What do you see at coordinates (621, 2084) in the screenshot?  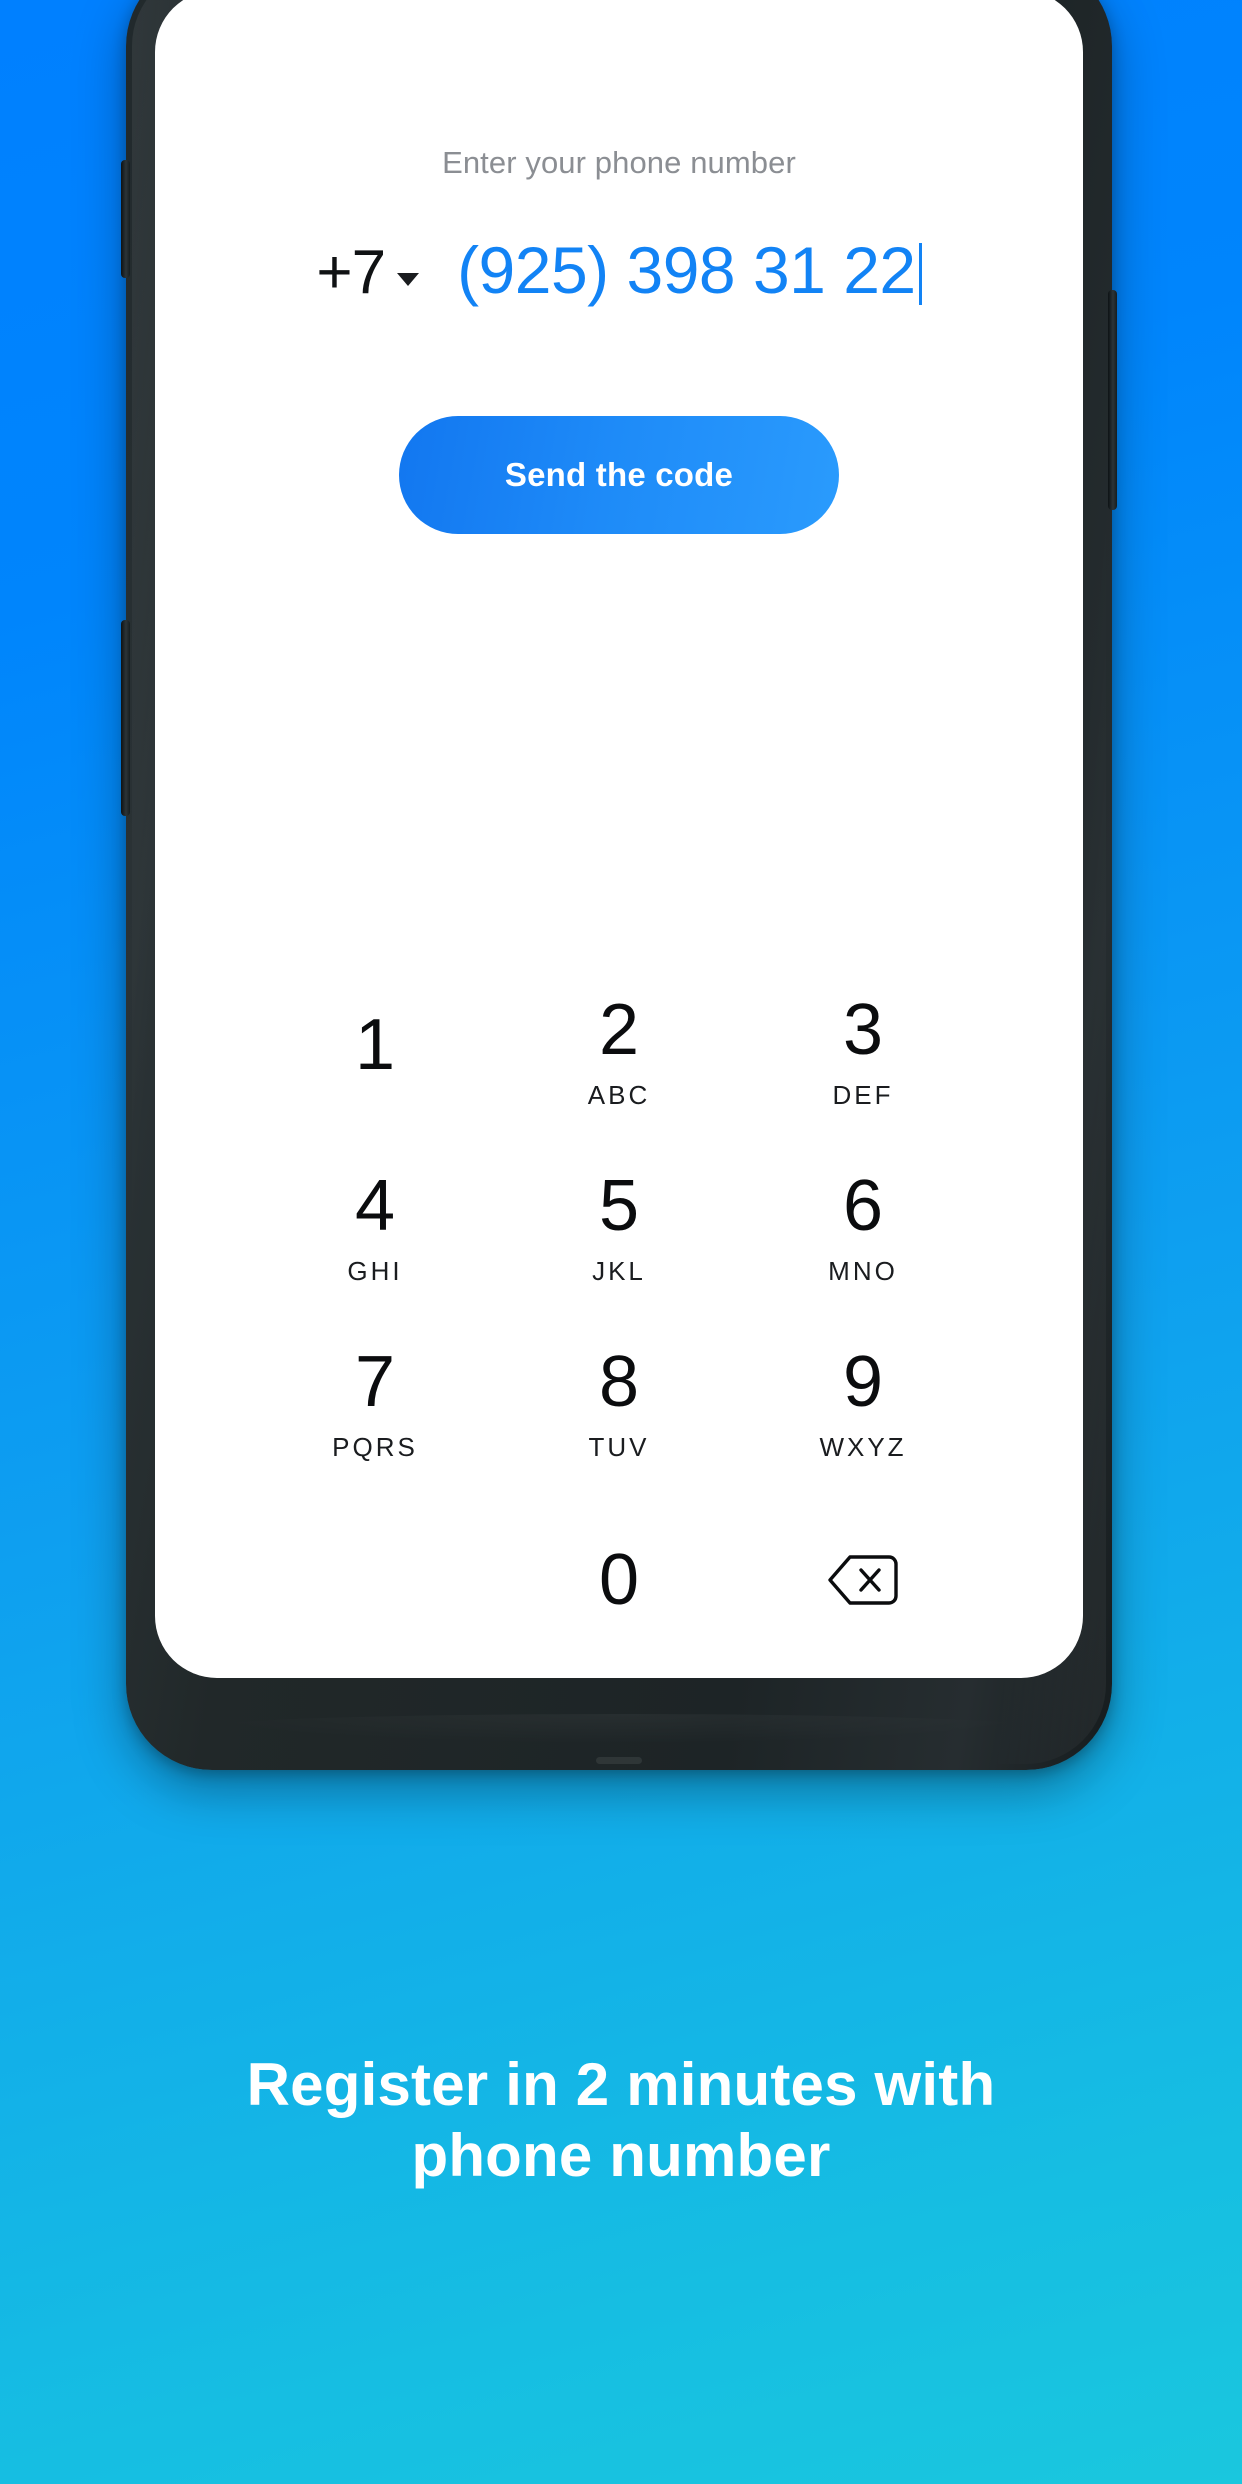 I see `promo-caption-line1: Register in 2 minutes with` at bounding box center [621, 2084].